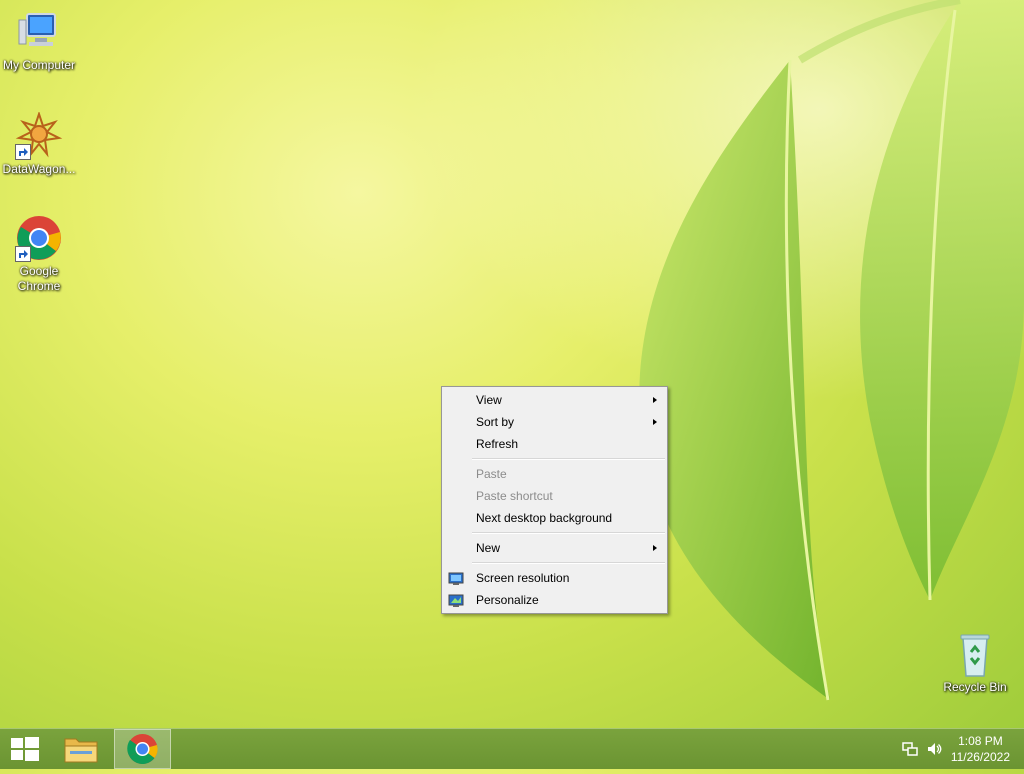 The width and height of the screenshot is (1024, 774). I want to click on desktop-icon-label: My Computer, so click(39, 65).